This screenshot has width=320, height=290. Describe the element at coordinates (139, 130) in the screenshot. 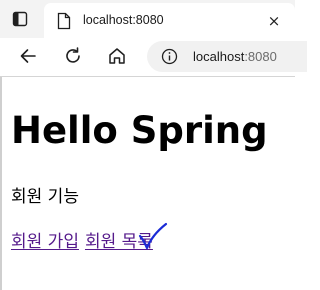

I see `page-title: Hello Spring` at that location.